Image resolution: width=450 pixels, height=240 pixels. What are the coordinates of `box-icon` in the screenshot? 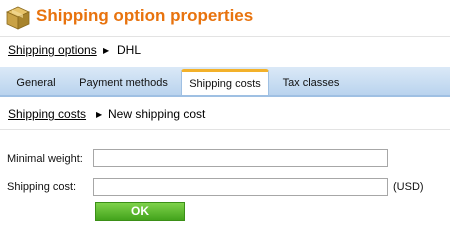 It's located at (18, 18).